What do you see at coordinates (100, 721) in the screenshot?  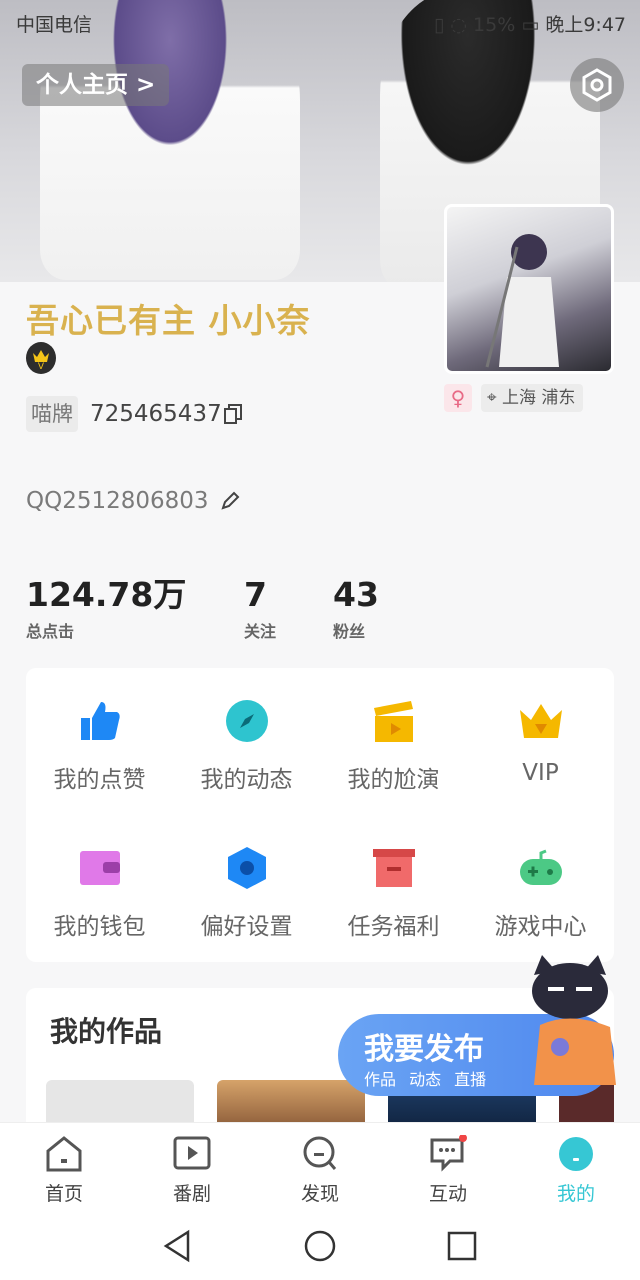 I see `thumbs-up-icon` at bounding box center [100, 721].